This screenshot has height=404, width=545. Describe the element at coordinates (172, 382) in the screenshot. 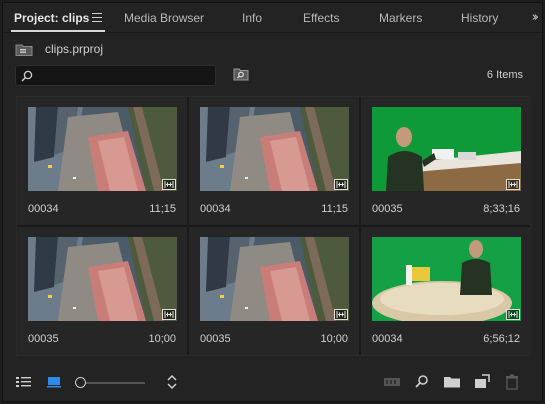

I see `sort-icon` at that location.